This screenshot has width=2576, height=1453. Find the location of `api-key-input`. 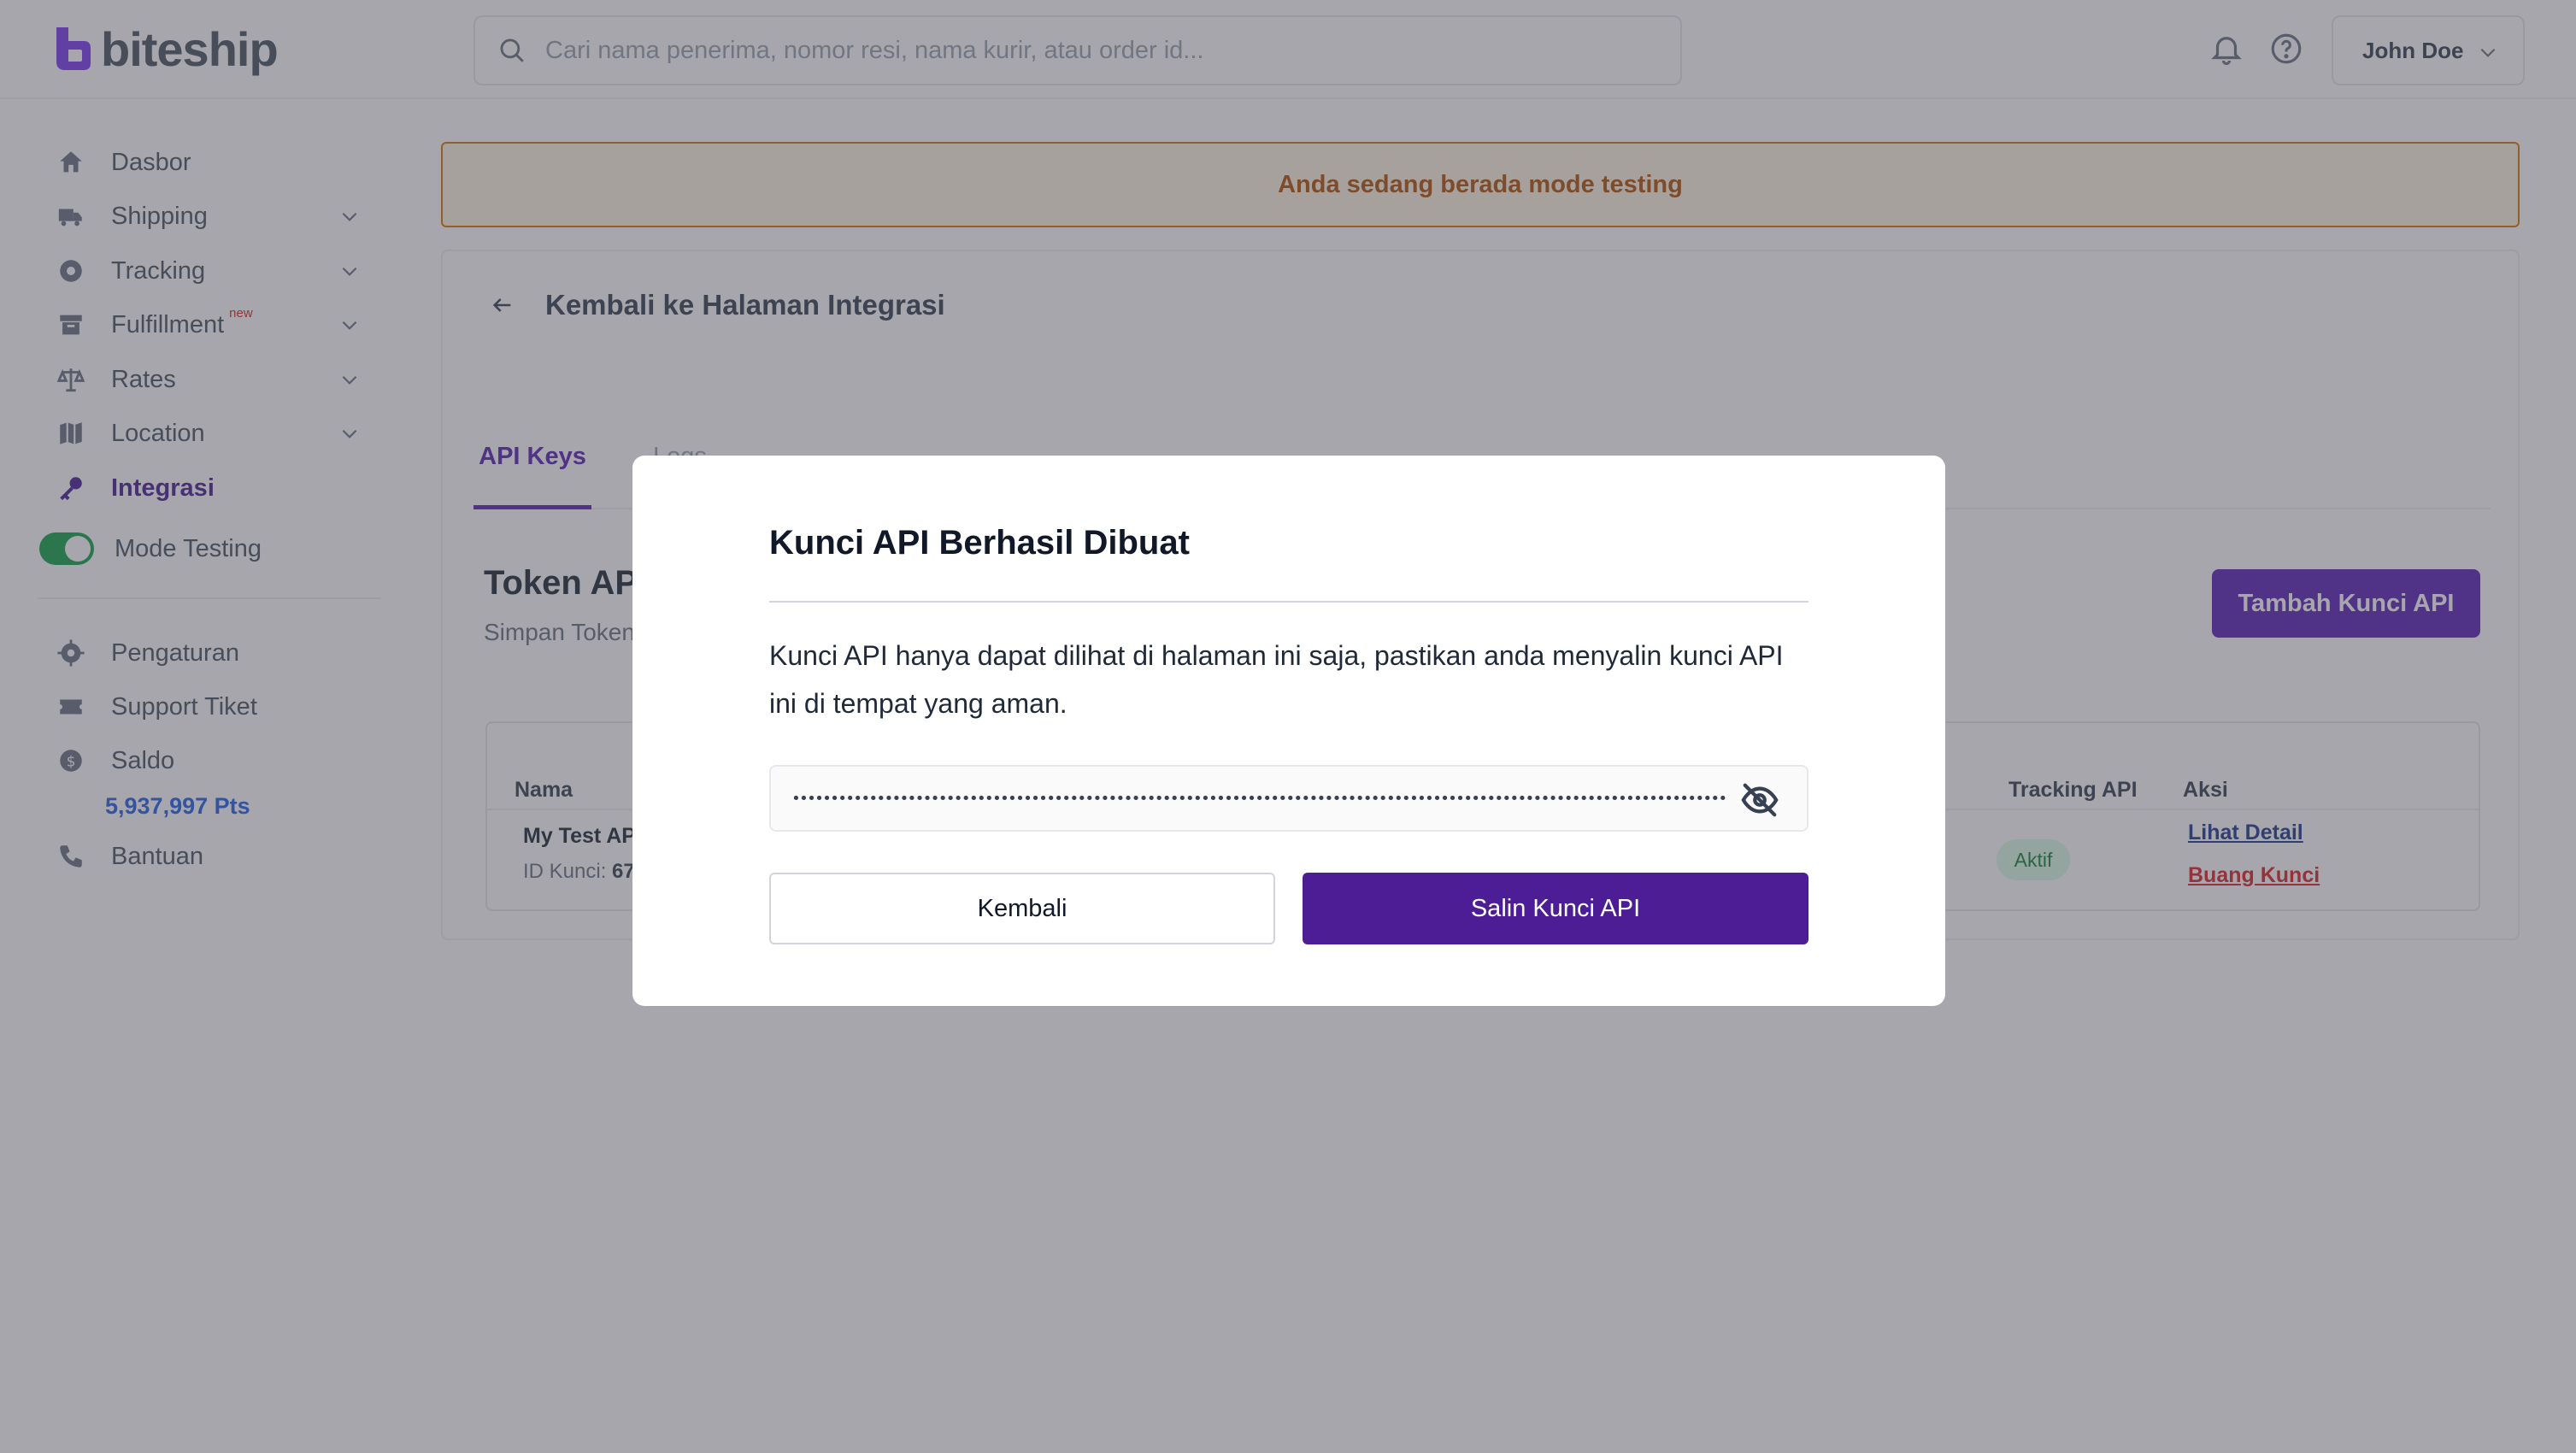

api-key-input is located at coordinates (1258, 799).